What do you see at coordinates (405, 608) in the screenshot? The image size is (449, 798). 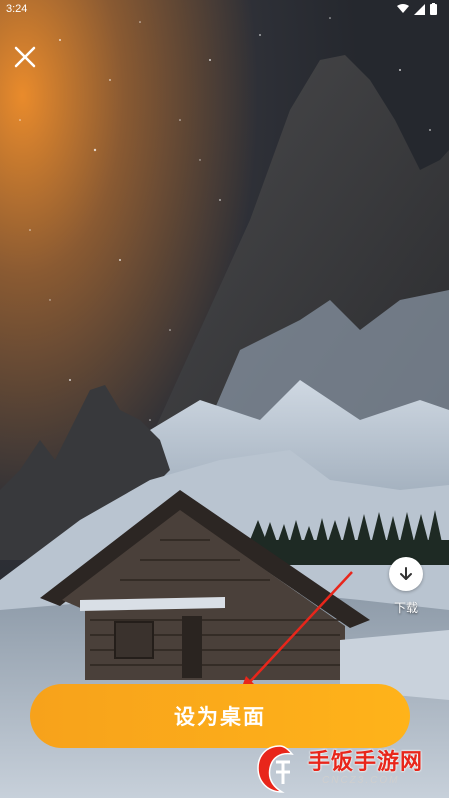 I see `download-label: 下载` at bounding box center [405, 608].